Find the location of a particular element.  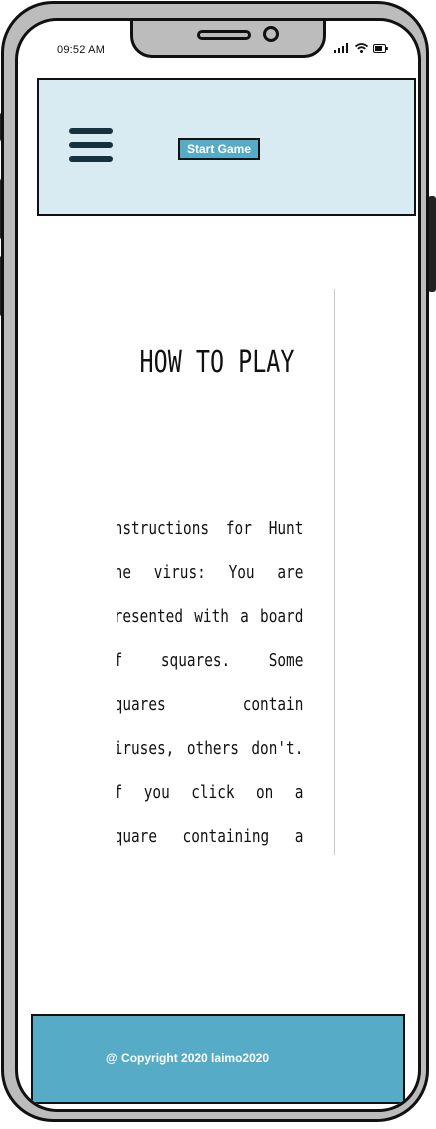

page-title: HOW TO PLAY is located at coordinates (217, 362).